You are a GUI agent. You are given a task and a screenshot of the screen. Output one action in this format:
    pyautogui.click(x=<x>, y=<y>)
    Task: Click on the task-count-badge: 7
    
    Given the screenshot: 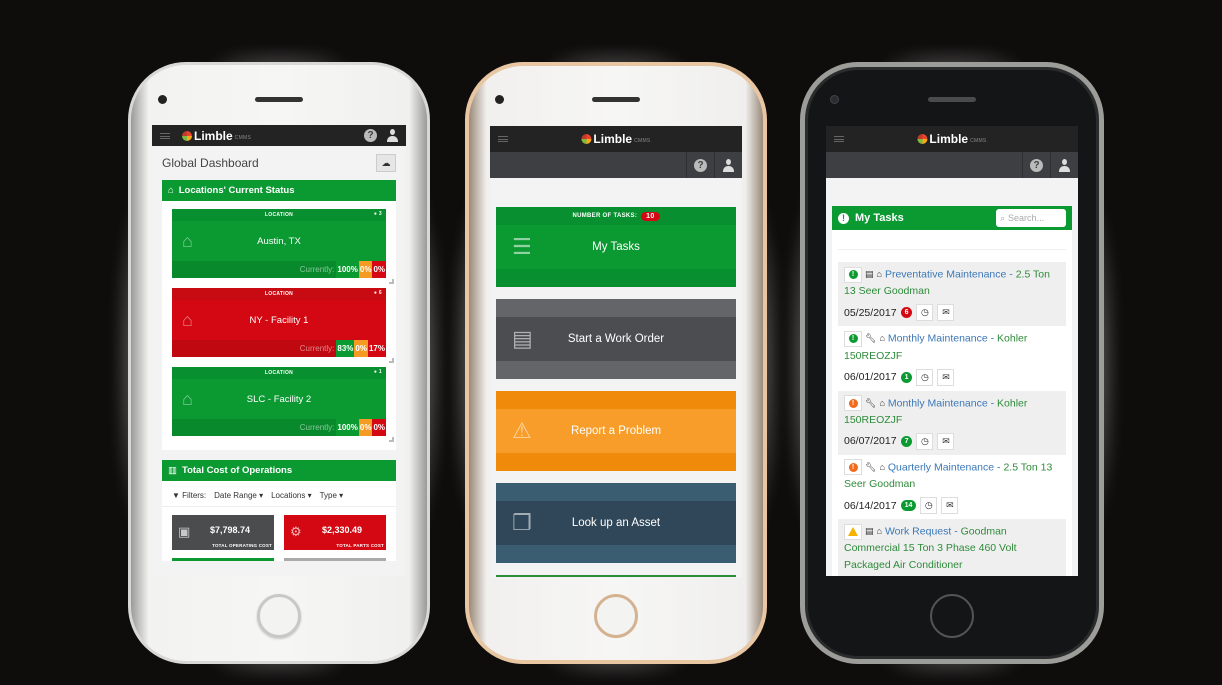 What is the action you would take?
    pyautogui.click(x=906, y=441)
    